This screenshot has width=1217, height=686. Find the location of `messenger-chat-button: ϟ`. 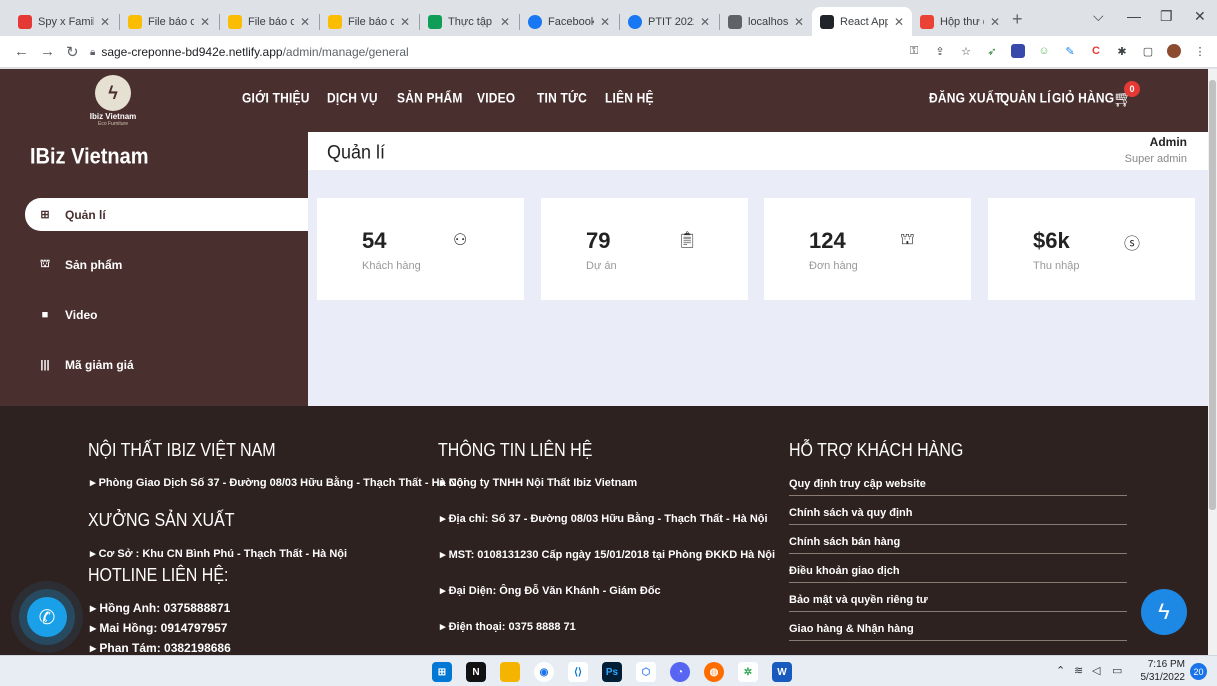

messenger-chat-button: ϟ is located at coordinates (1164, 612).